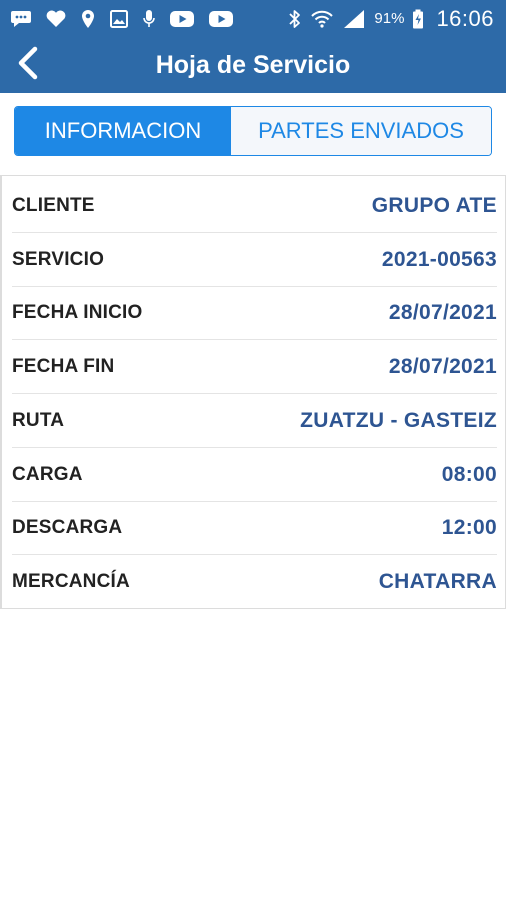 This screenshot has width=506, height=900. I want to click on battery-percent: 91%, so click(389, 18).